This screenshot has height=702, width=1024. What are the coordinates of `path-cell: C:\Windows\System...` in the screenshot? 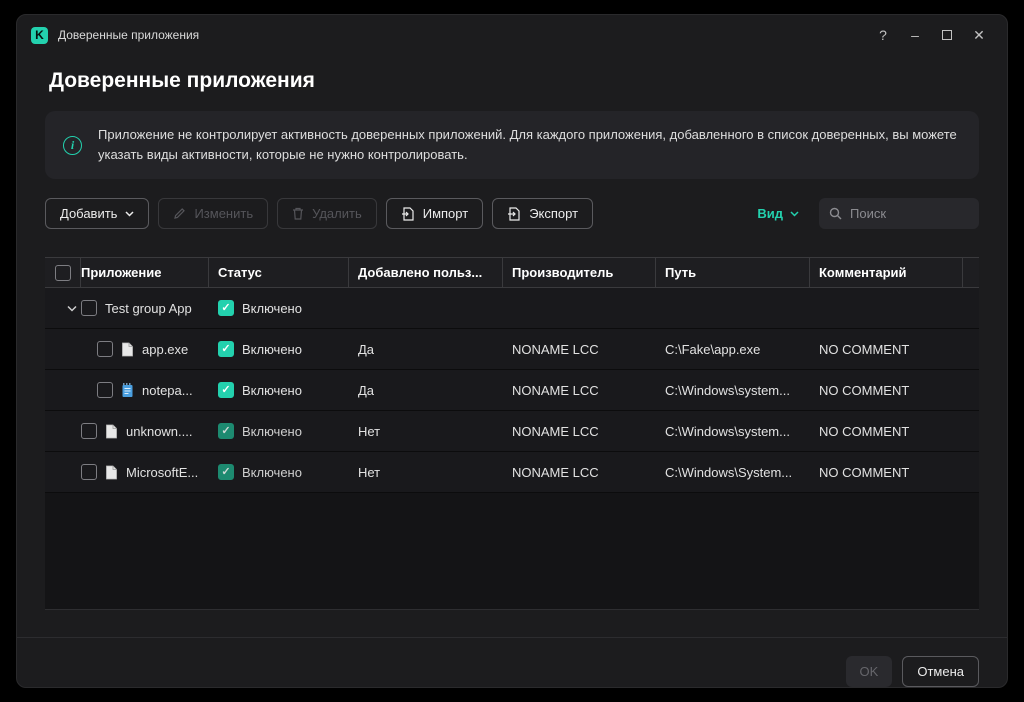 It's located at (729, 472).